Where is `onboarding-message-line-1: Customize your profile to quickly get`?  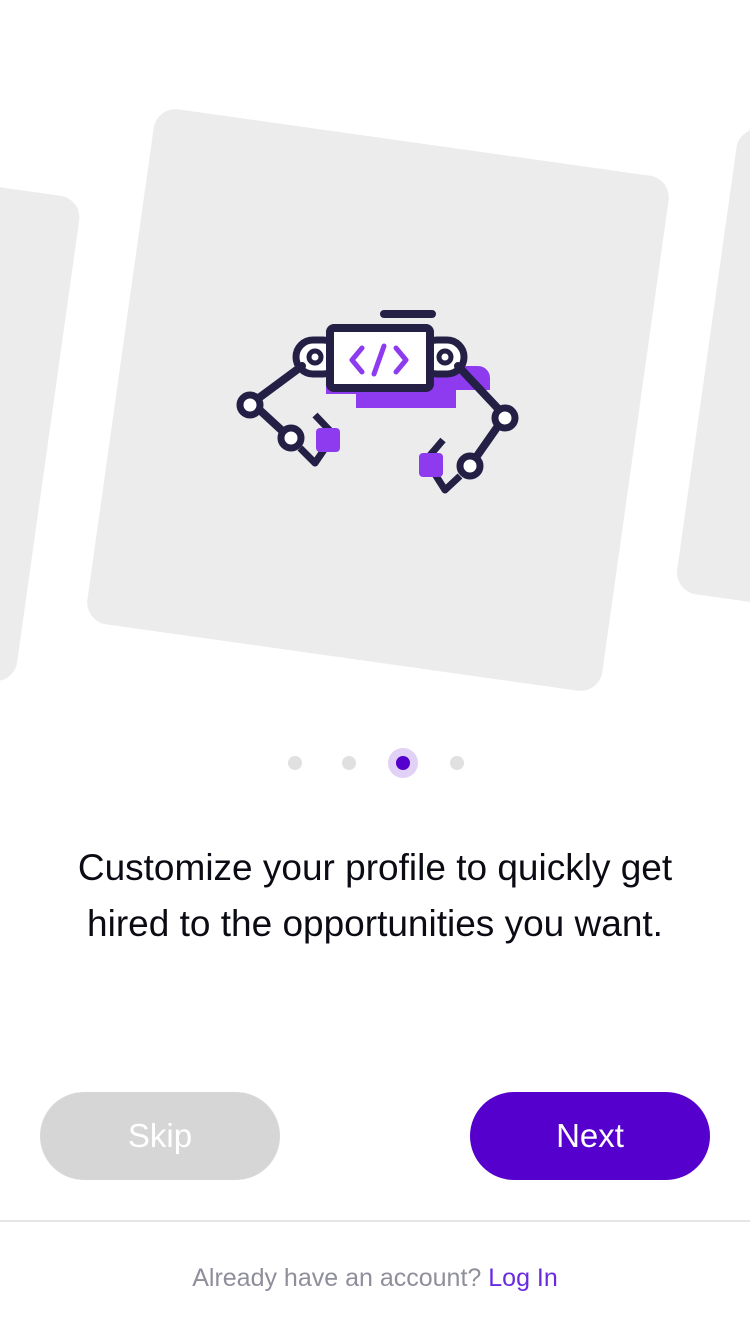 onboarding-message-line-1: Customize your profile to quickly get is located at coordinates (375, 867).